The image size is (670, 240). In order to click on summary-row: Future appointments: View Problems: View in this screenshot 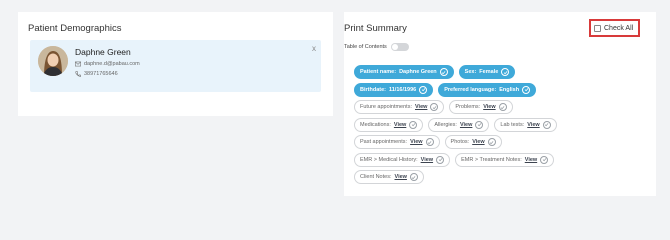, I will do `click(455, 107)`.